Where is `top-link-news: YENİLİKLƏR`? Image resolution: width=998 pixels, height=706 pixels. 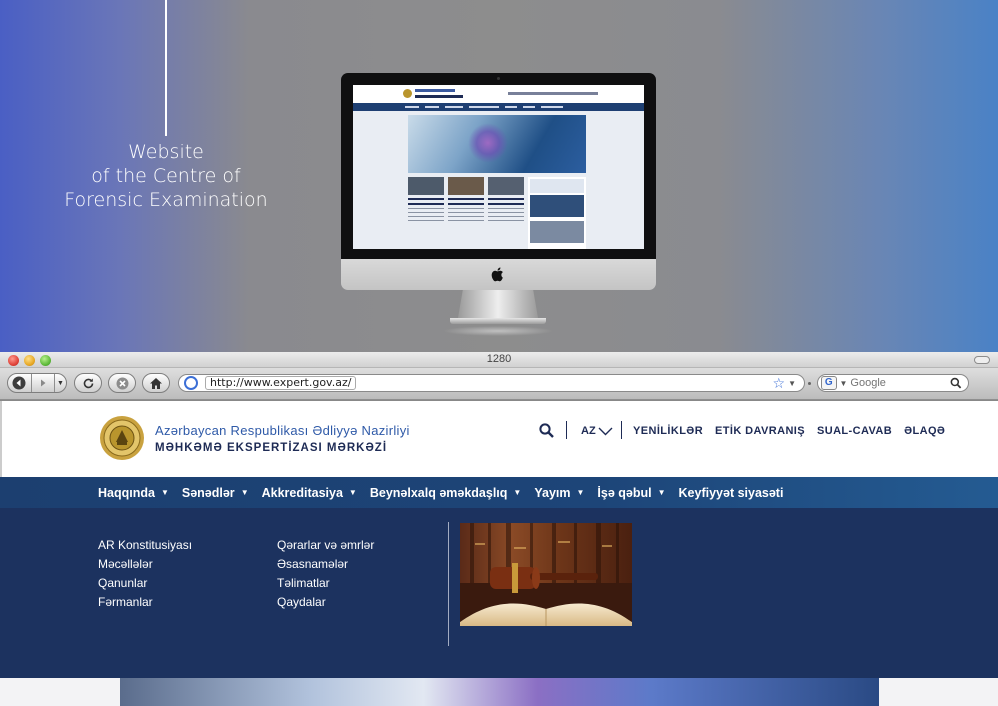 top-link-news: YENİLİKLƏR is located at coordinates (668, 431).